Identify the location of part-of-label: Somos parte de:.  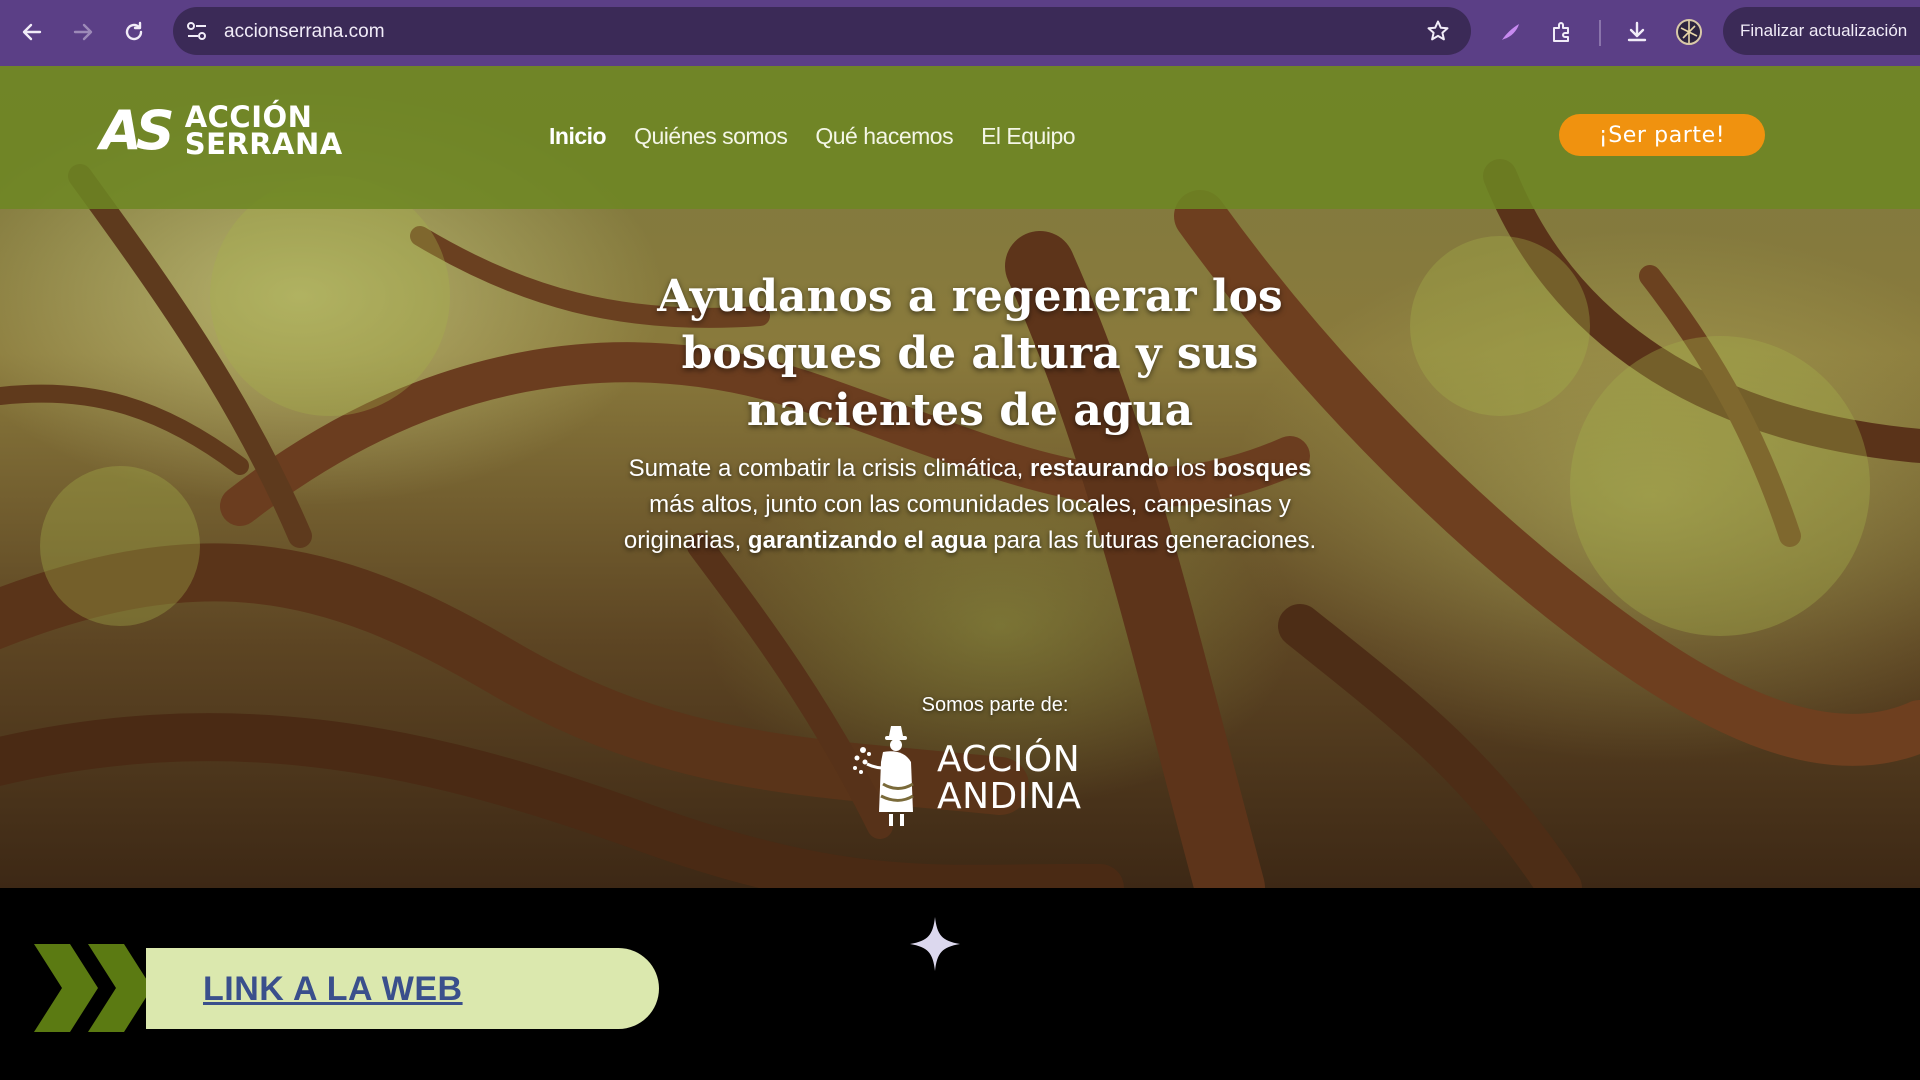
(995, 705).